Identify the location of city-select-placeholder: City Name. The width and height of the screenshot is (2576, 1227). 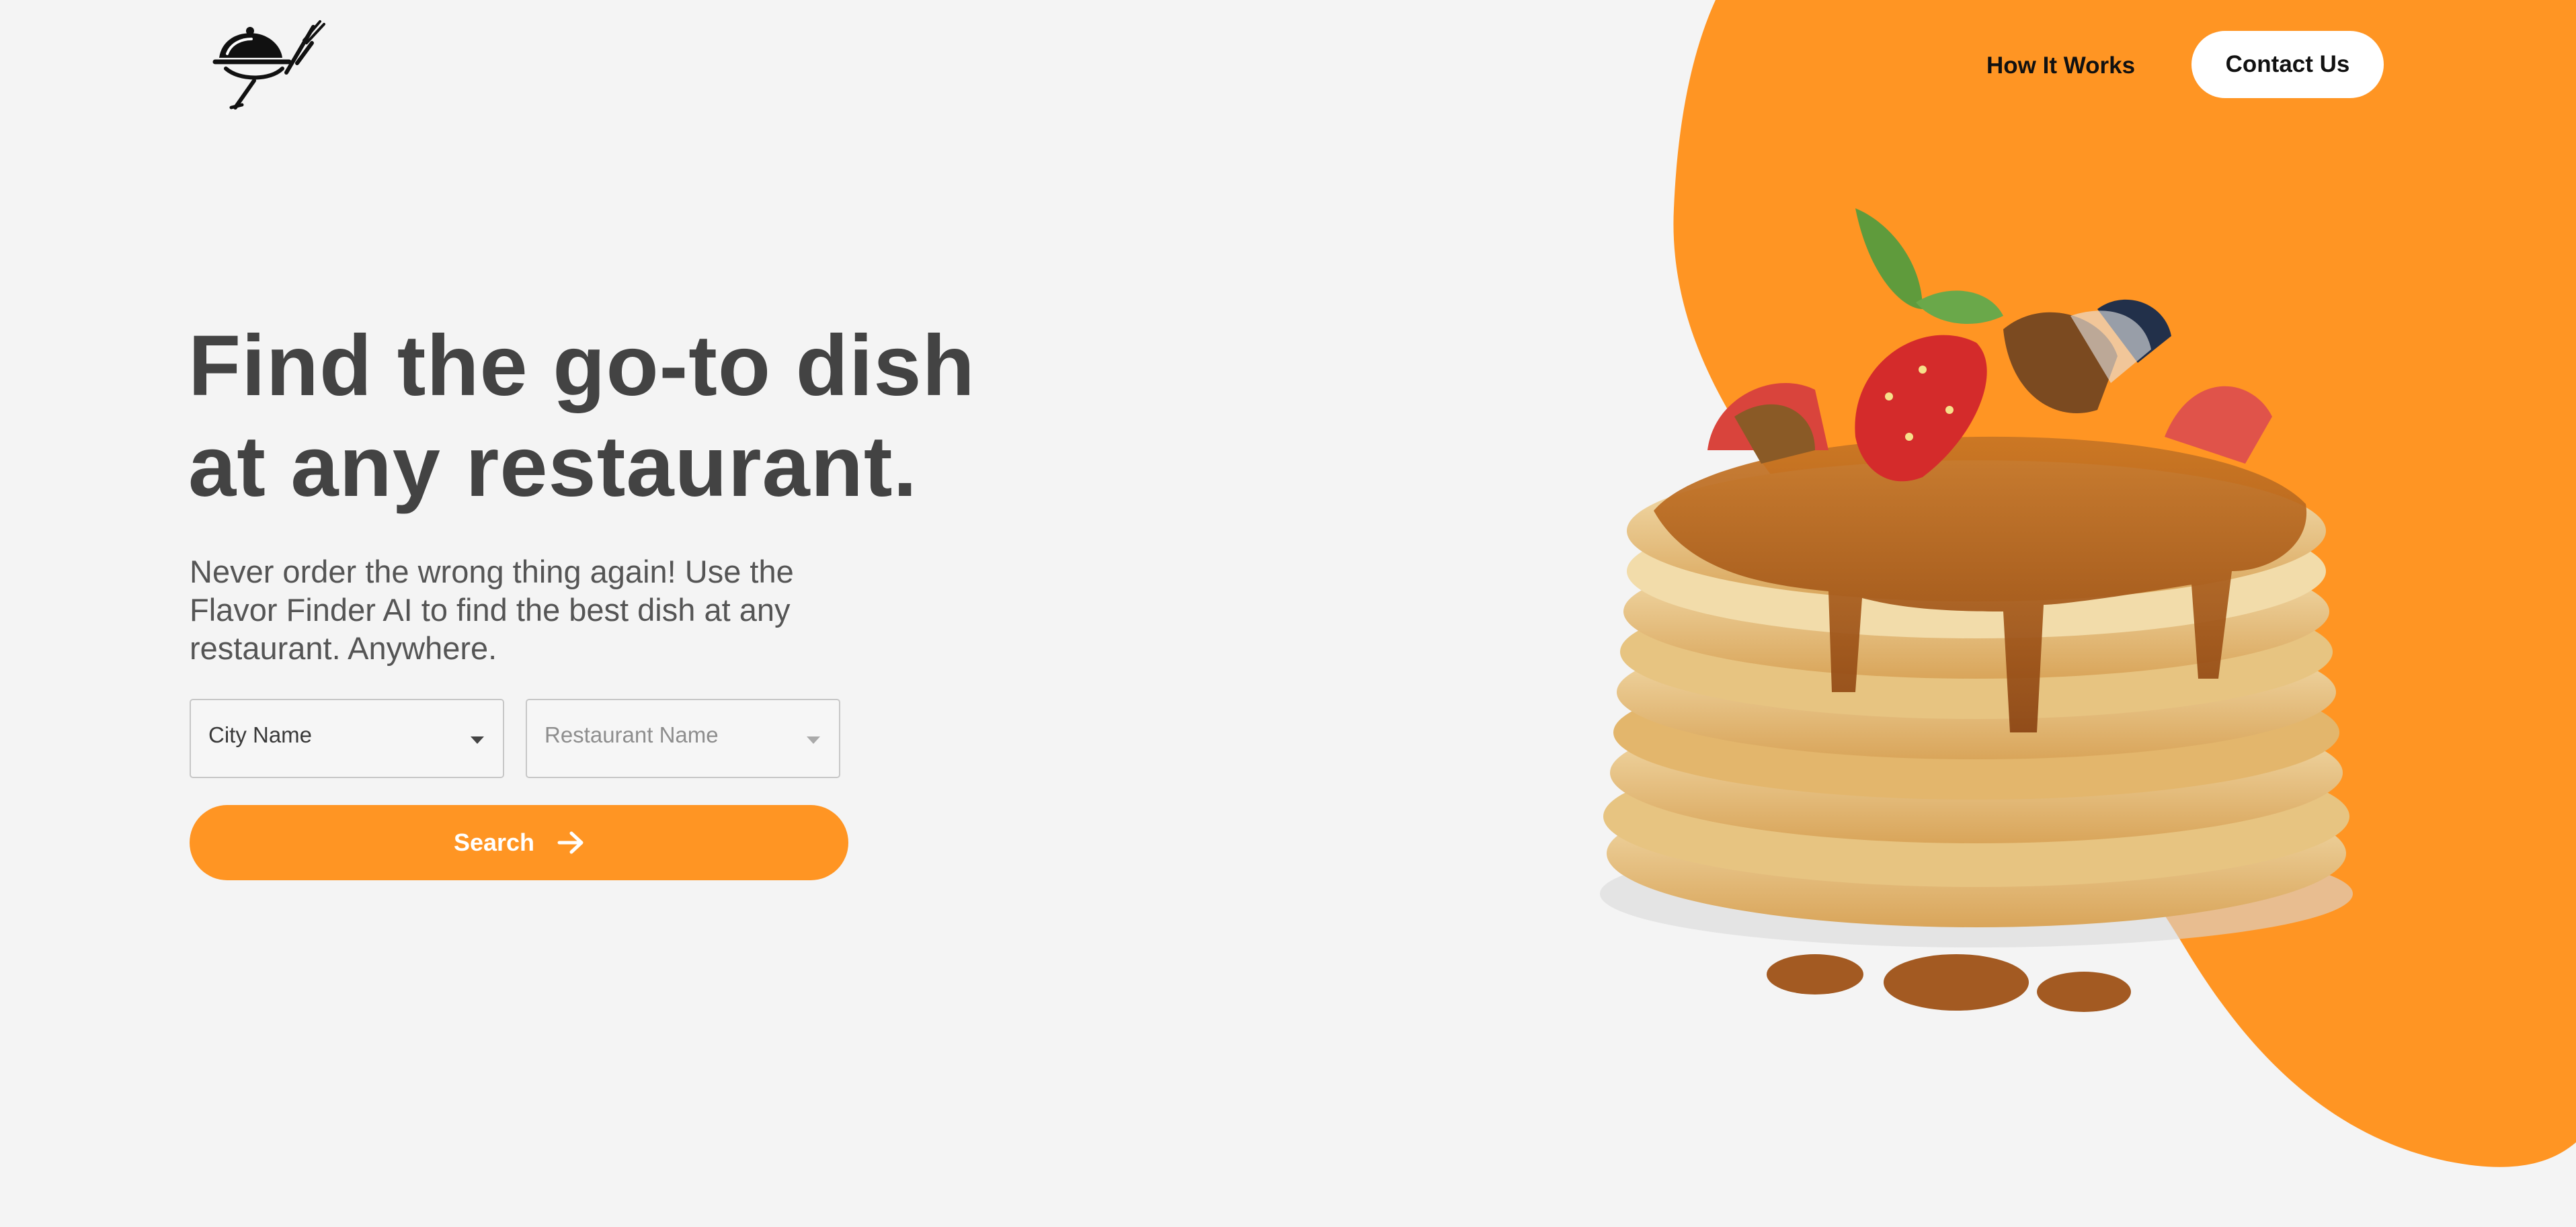
(260, 734).